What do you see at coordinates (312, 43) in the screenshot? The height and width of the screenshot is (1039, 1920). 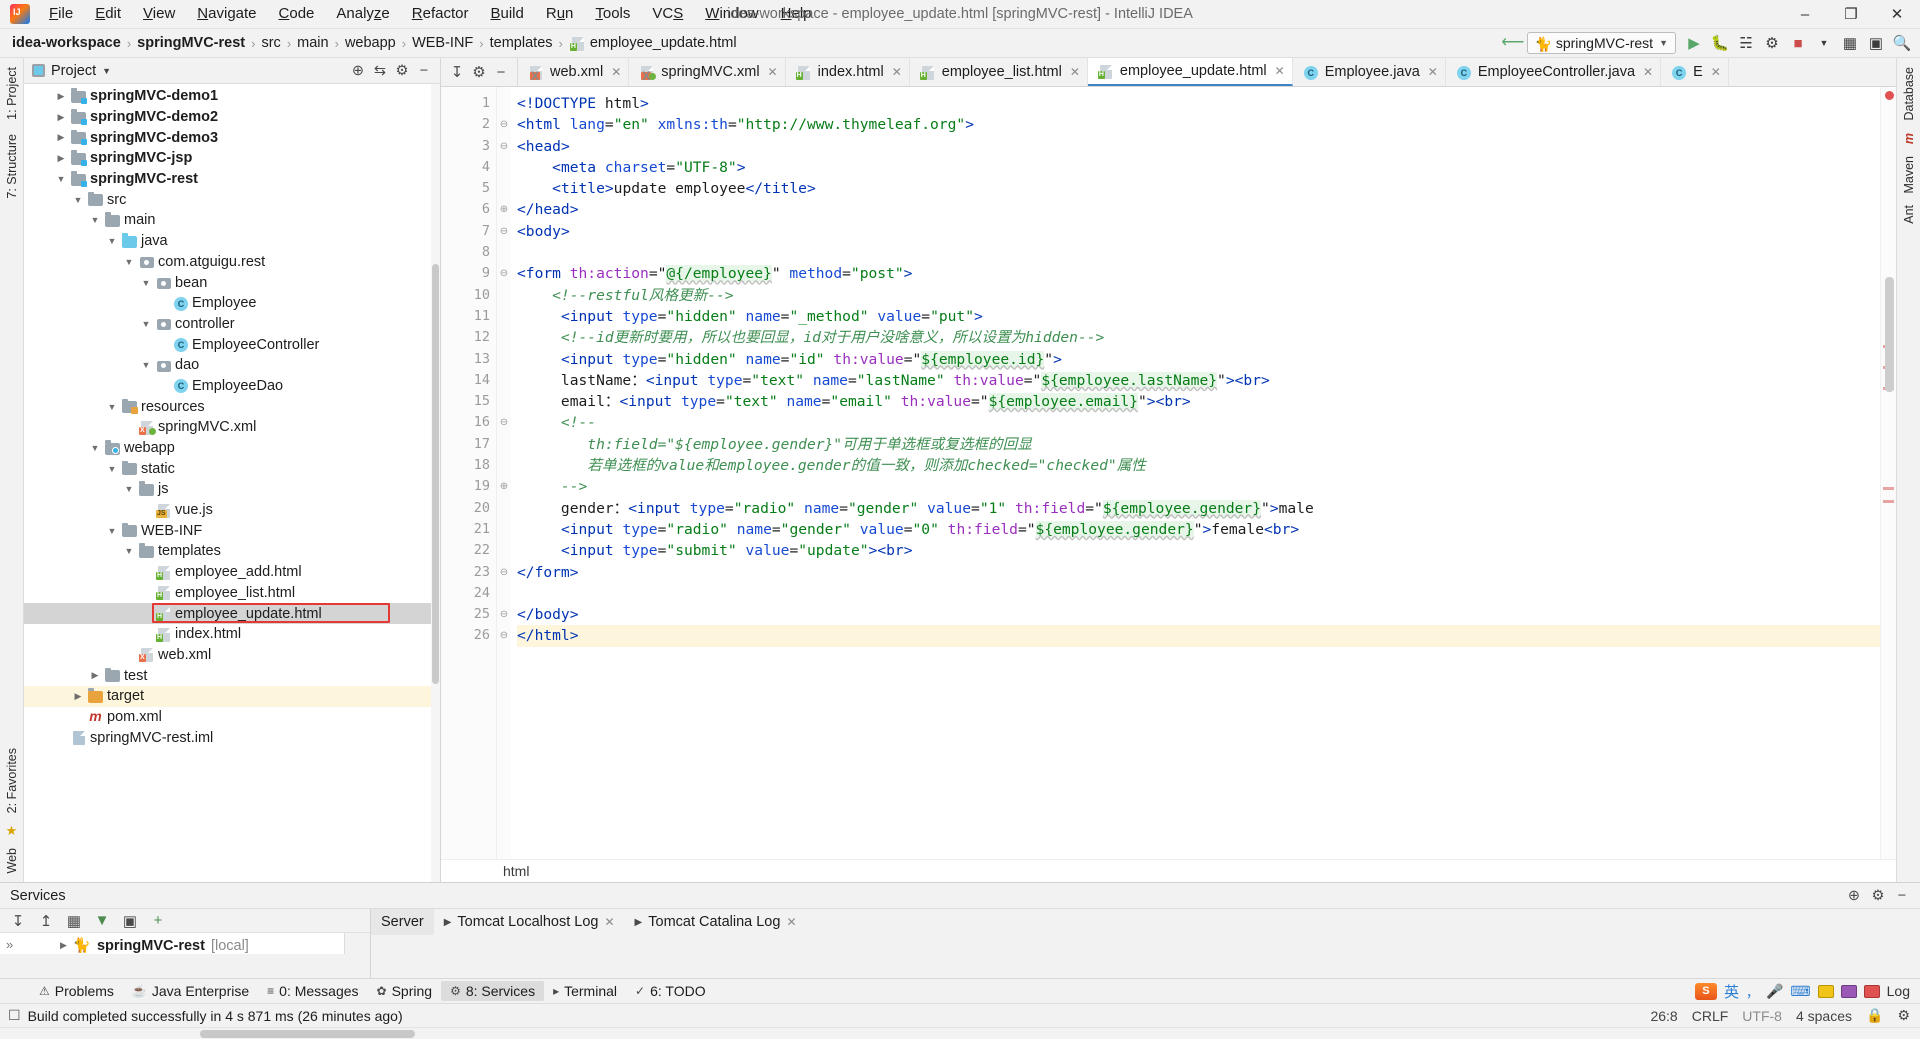 I see `breadcrumb-item-3: main` at bounding box center [312, 43].